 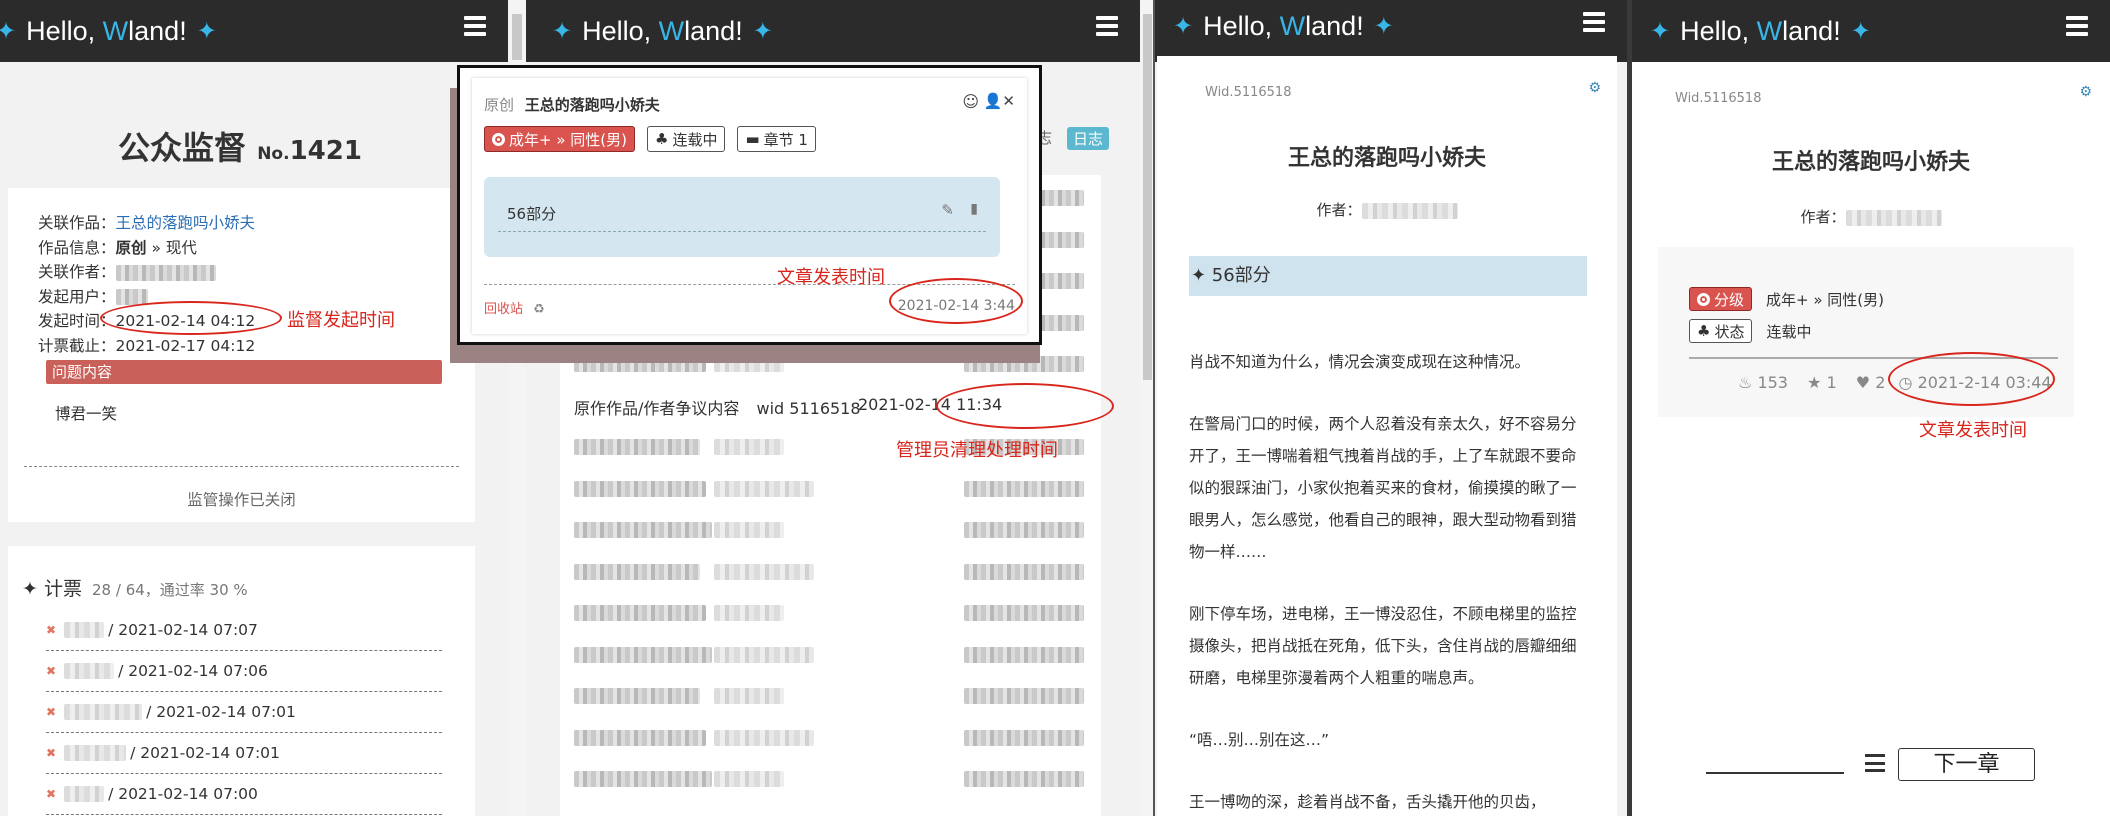 What do you see at coordinates (1745, 382) in the screenshot?
I see `views-icon: ♨` at bounding box center [1745, 382].